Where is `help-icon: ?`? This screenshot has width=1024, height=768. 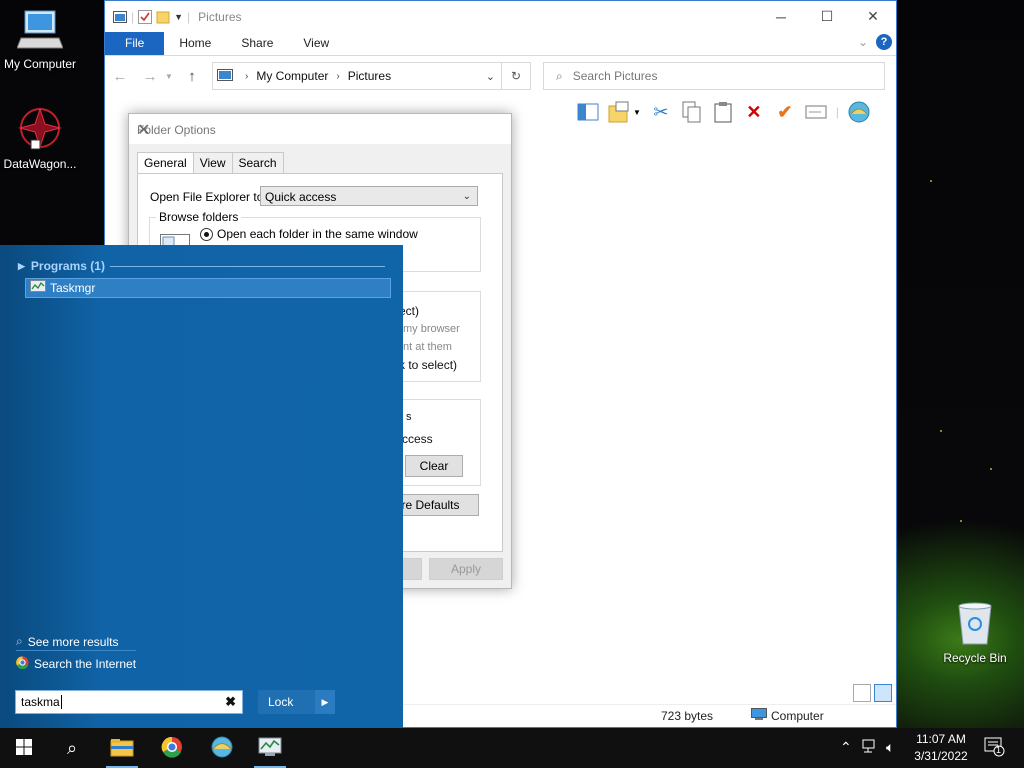
help-icon: ? is located at coordinates (884, 42).